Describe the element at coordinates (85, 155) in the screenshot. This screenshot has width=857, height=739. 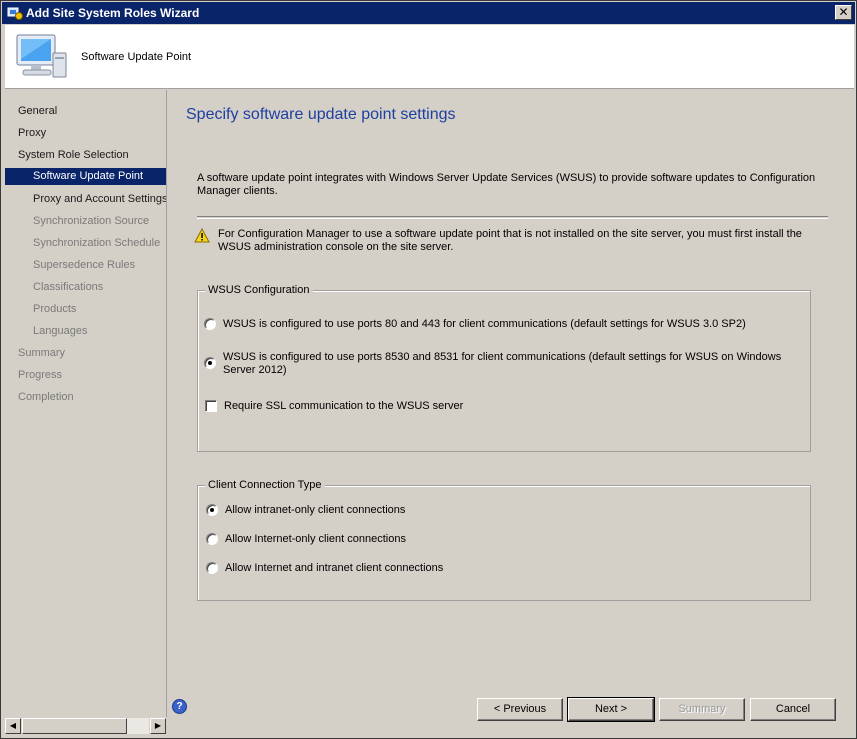
I see `nav-item-system-role-selection: System Role Selection` at that location.